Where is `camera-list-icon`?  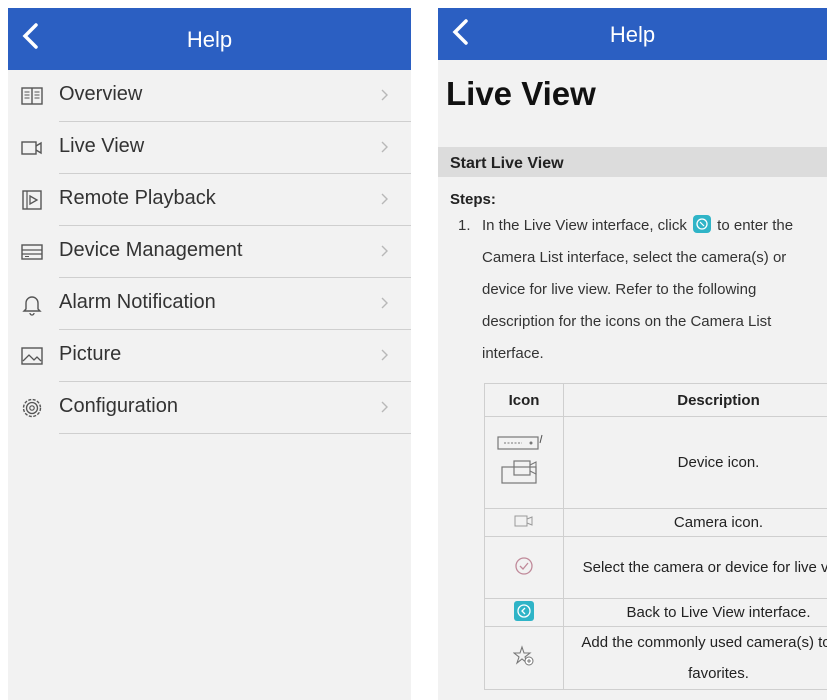
camera-list-icon is located at coordinates (702, 224).